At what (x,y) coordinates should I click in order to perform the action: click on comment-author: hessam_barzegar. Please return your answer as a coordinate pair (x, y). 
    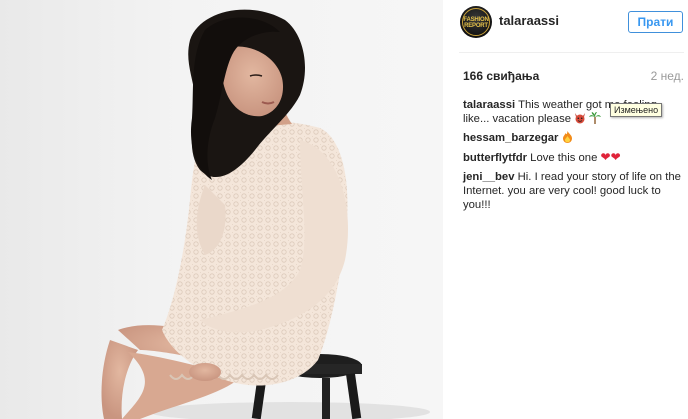
    Looking at the image, I should click on (510, 138).